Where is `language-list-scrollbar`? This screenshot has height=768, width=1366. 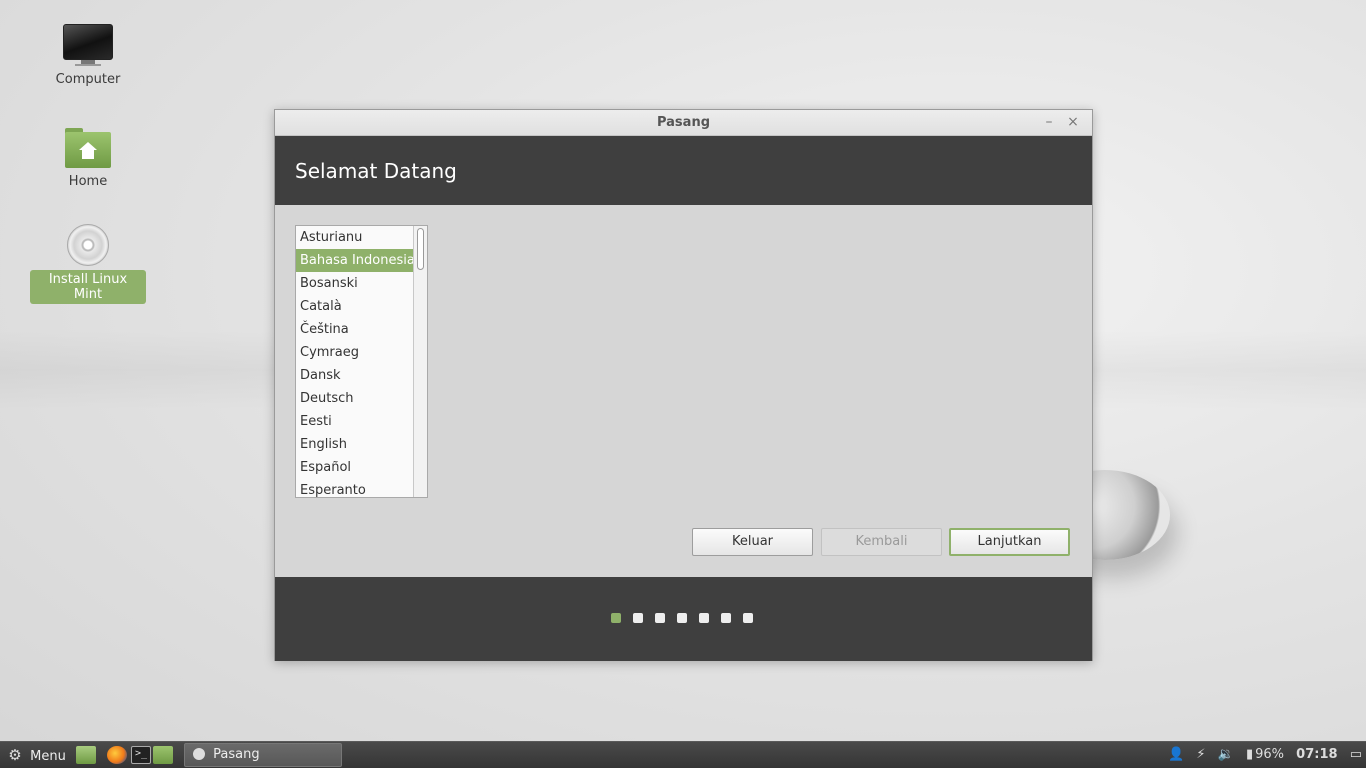 language-list-scrollbar is located at coordinates (420, 361).